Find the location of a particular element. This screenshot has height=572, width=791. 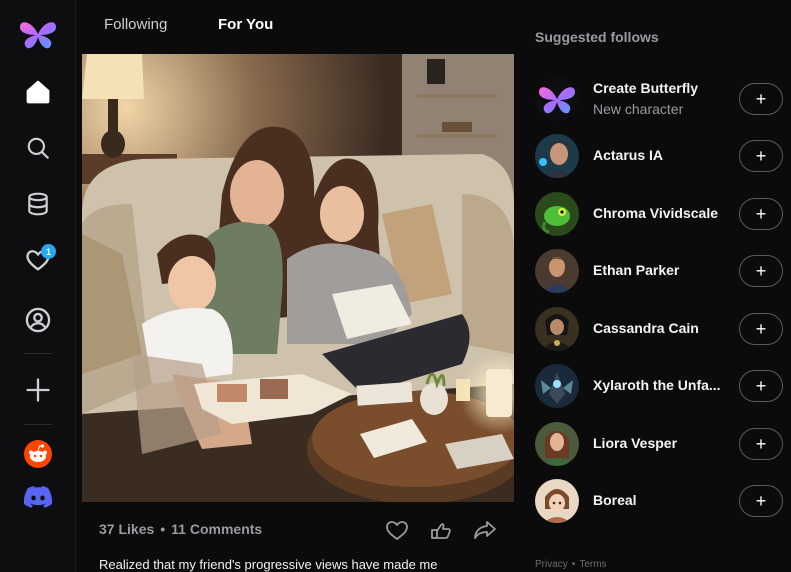

chroma-vividscale-avatar is located at coordinates (557, 214).